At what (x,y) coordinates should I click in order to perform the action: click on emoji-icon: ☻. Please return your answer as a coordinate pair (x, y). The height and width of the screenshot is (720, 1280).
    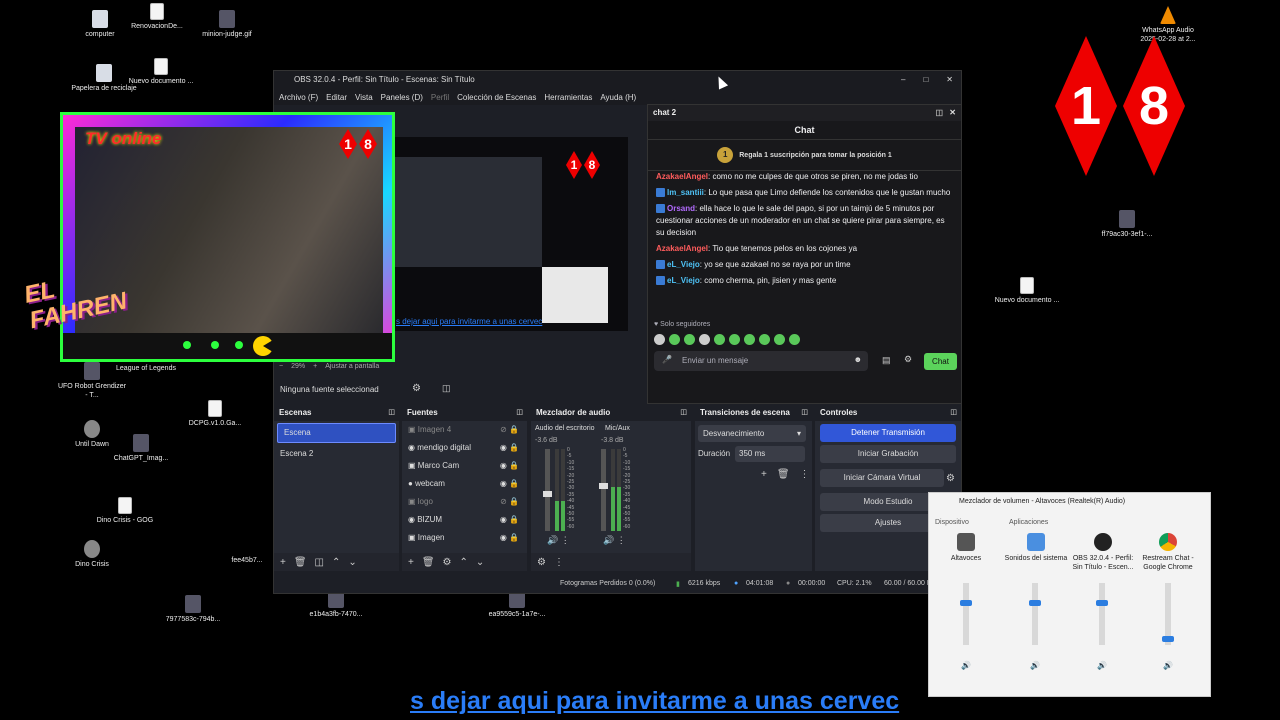
    Looking at the image, I should click on (858, 359).